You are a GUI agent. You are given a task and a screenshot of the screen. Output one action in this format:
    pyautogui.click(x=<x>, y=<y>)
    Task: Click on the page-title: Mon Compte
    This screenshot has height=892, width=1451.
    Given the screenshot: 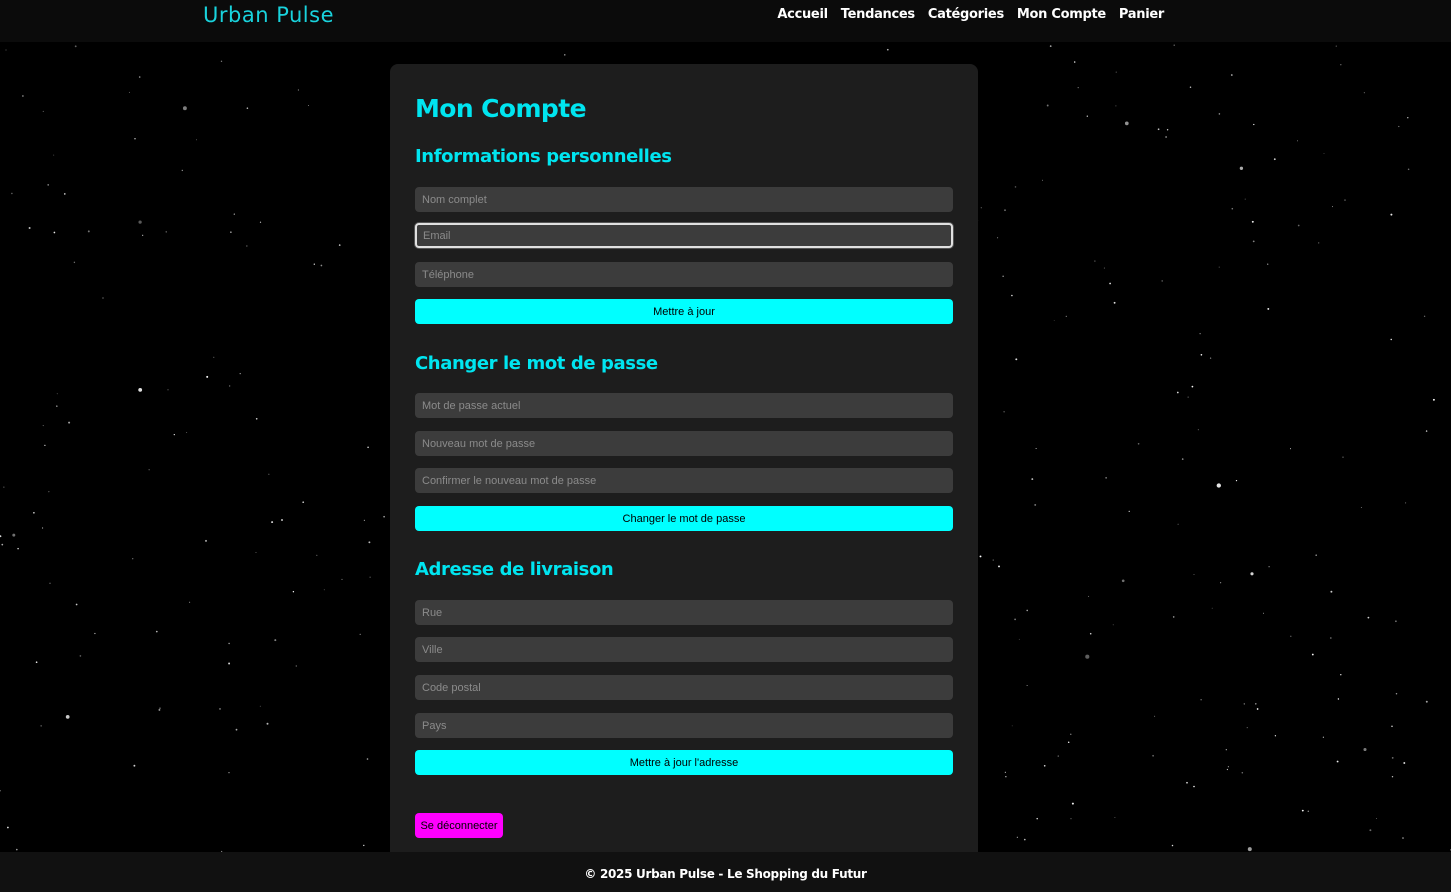 What is the action you would take?
    pyautogui.click(x=501, y=108)
    